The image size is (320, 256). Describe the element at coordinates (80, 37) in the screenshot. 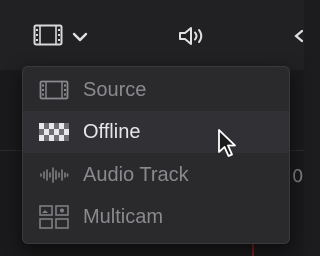

I see `chevron-down-icon` at that location.